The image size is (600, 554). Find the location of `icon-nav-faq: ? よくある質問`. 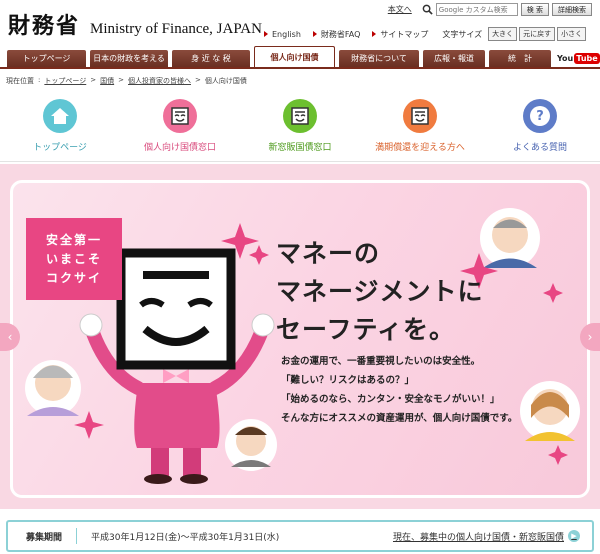

icon-nav-faq: ? よくある質問 is located at coordinates (540, 128).